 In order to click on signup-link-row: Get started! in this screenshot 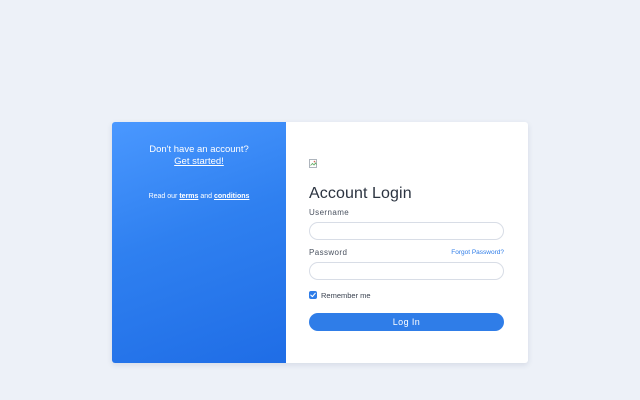, I will do `click(199, 162)`.